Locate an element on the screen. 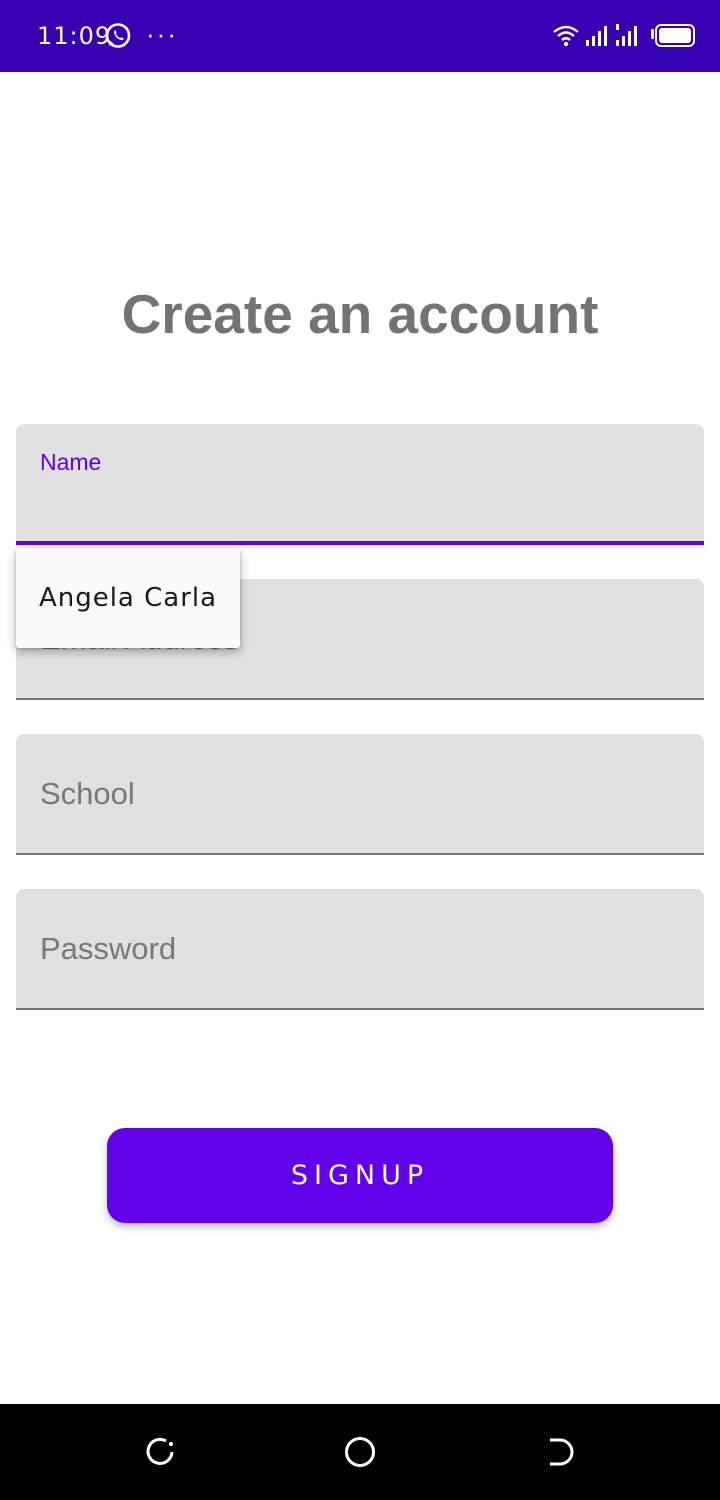 The image size is (720, 1500). navigation-bar is located at coordinates (360, 1452).